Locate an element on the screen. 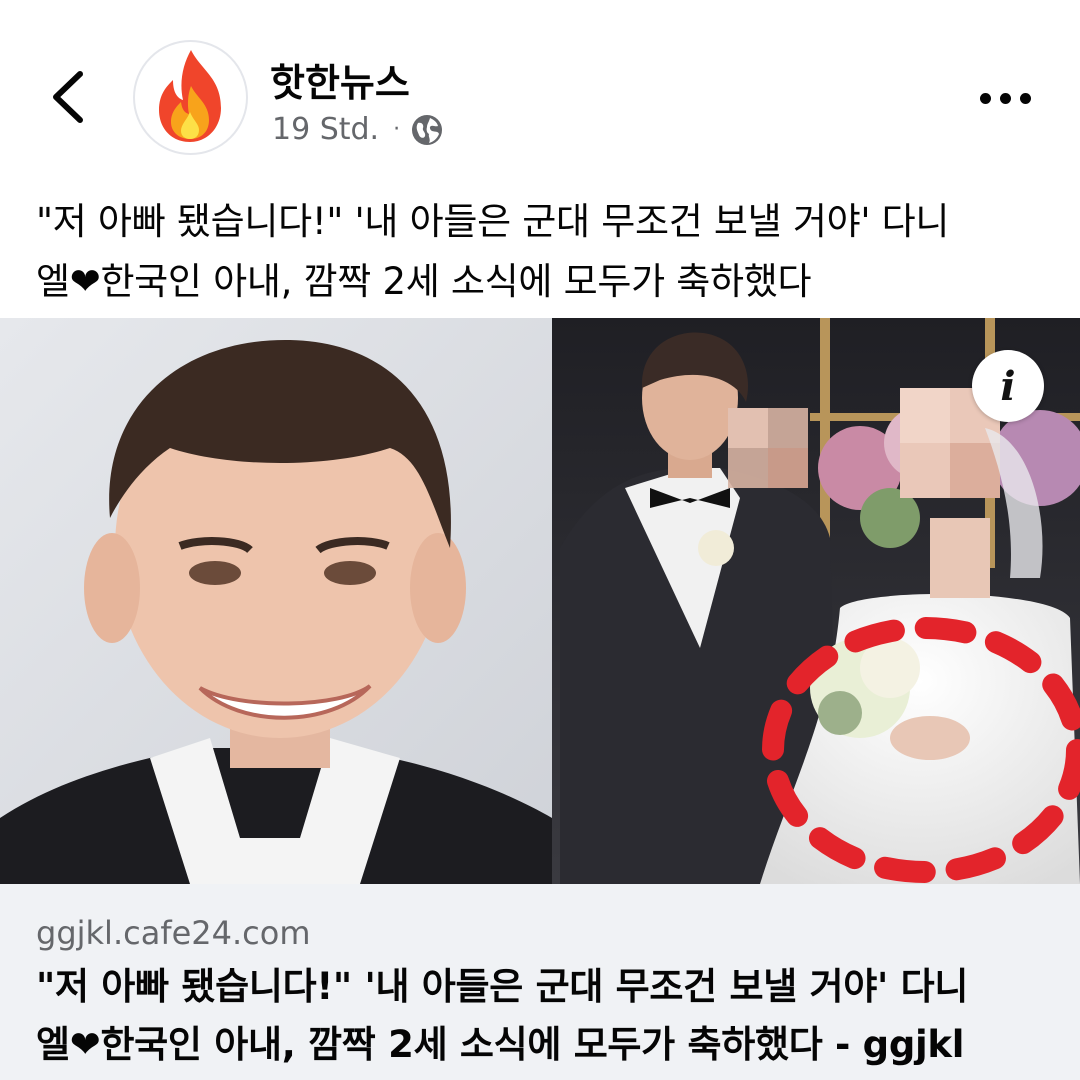 The height and width of the screenshot is (1080, 1080). post-text-line: "저 아빠 됐습니다!" '내 아들은 군대 무조건 보낼 거야' 다니 is located at coordinates (493, 221).